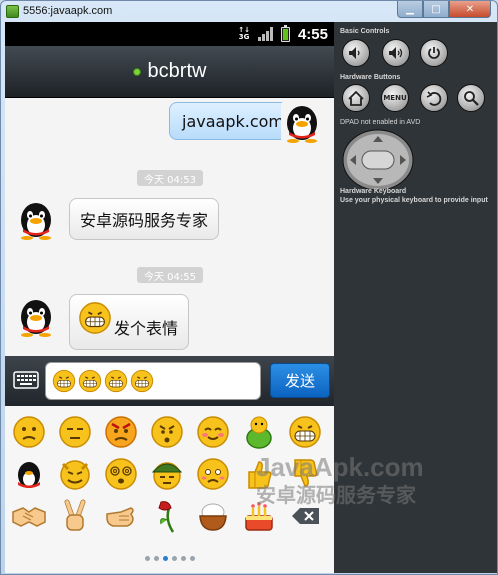 This screenshot has width=498, height=575. Describe the element at coordinates (380, 122) in the screenshot. I see `dpad-note: DPAD not enabled in AVD` at that location.